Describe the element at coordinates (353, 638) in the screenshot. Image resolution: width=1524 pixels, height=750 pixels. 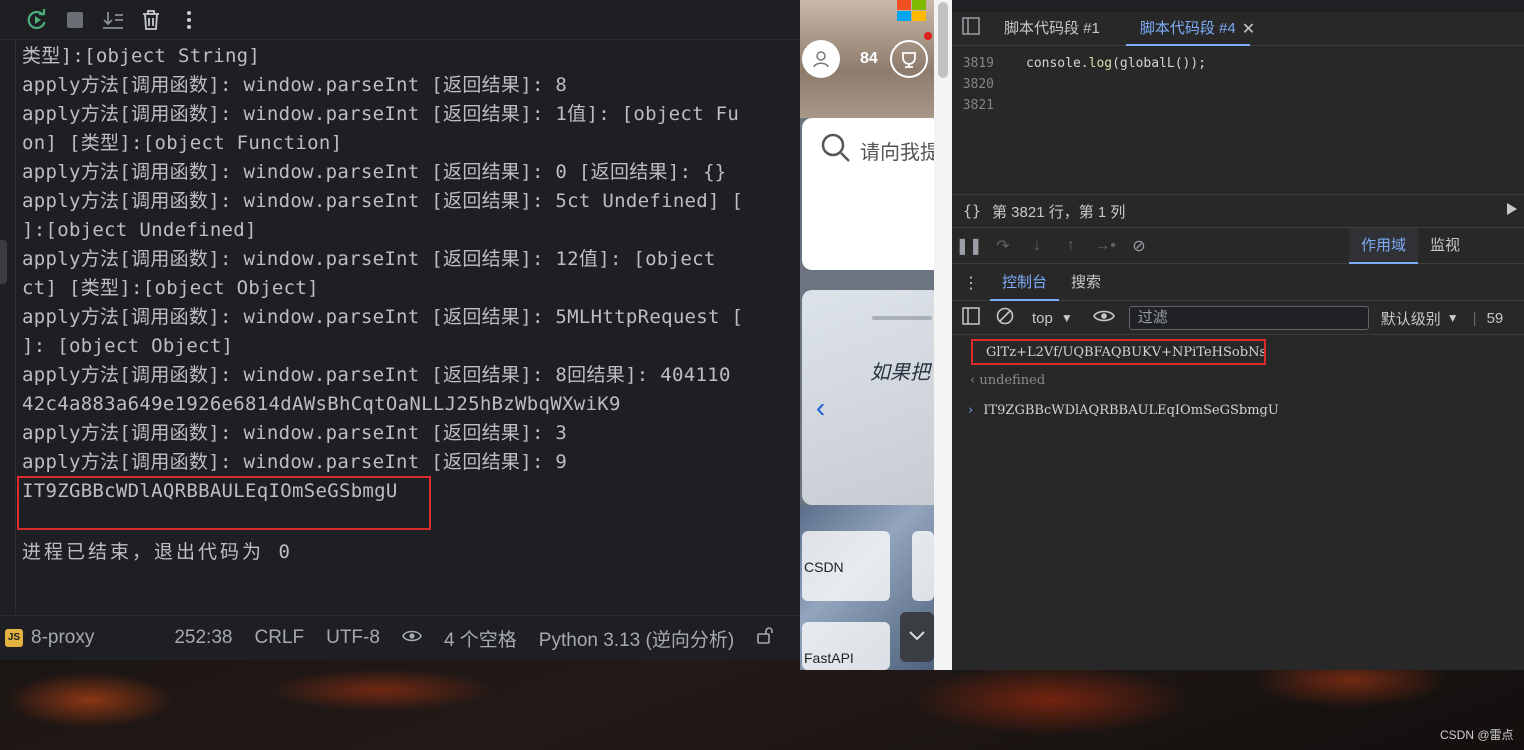
I see `status-encoding: UTF-8` at that location.